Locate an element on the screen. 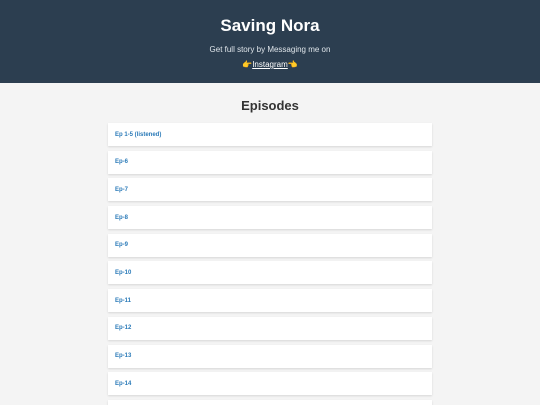 This screenshot has width=540, height=405. episodes-heading: Episodes is located at coordinates (270, 105).